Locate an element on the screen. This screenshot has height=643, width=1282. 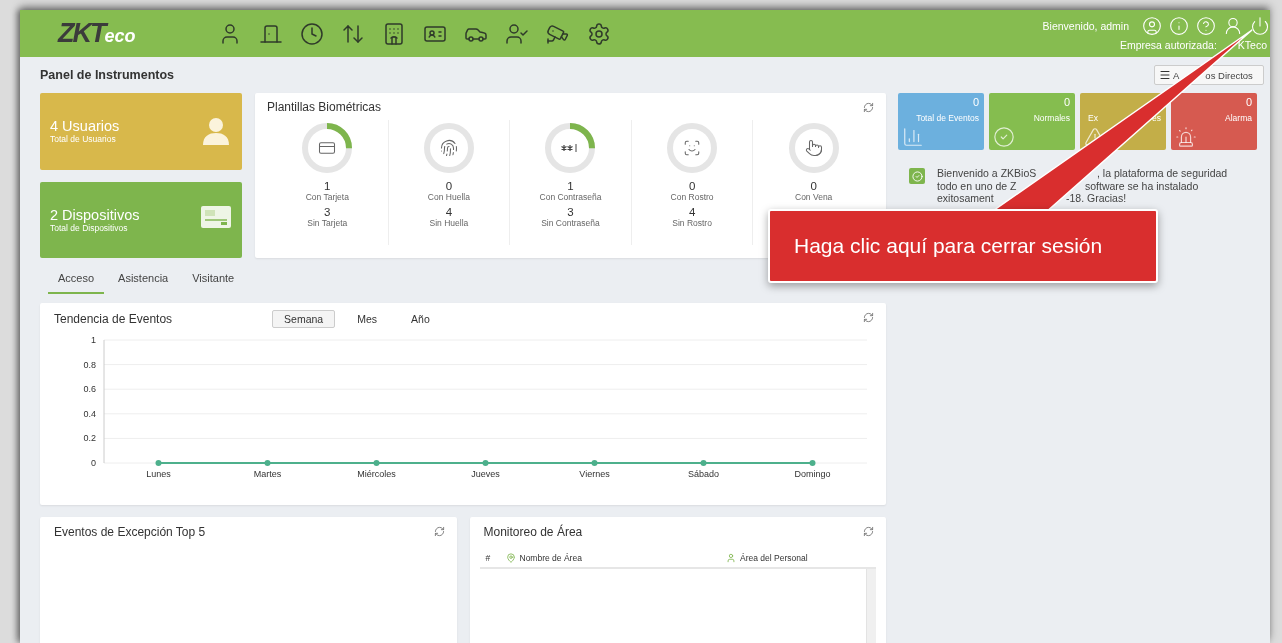
device-icon is located at coordinates (216, 216).